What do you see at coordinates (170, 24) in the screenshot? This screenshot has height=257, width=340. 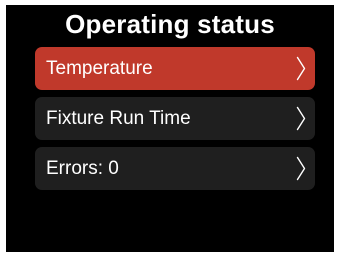 I see `page-title: Operating status` at bounding box center [170, 24].